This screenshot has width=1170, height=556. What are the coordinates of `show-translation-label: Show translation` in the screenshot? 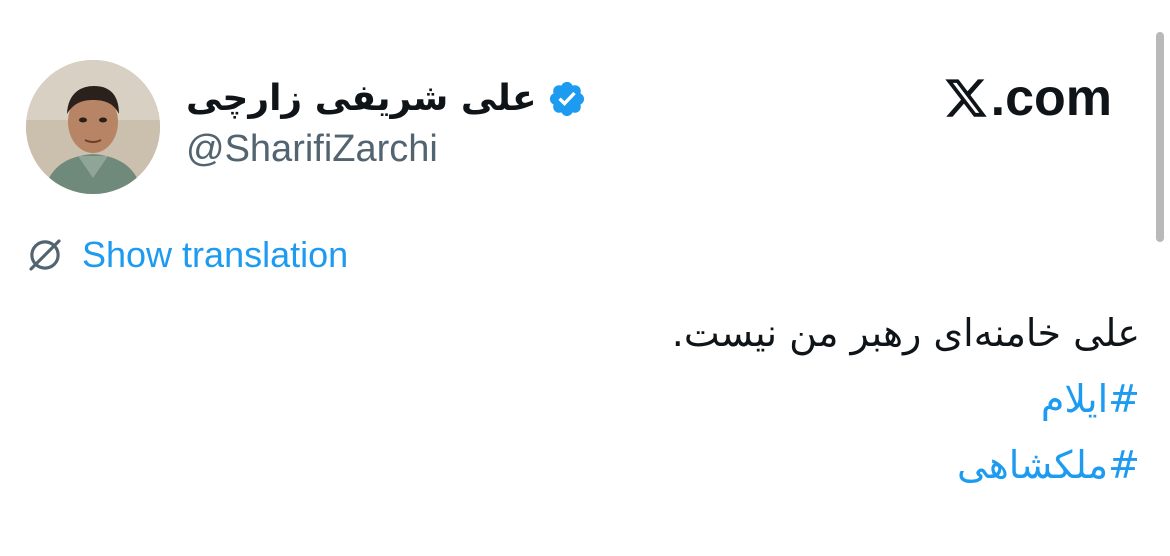 It's located at (215, 255).